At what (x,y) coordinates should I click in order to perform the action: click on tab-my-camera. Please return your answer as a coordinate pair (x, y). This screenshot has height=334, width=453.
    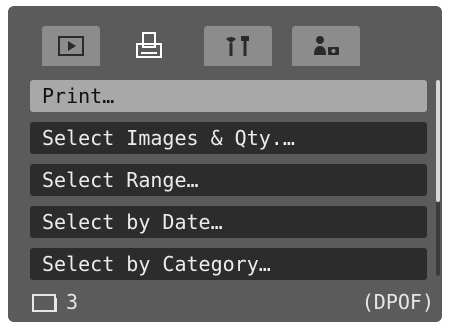
    Looking at the image, I should click on (326, 46).